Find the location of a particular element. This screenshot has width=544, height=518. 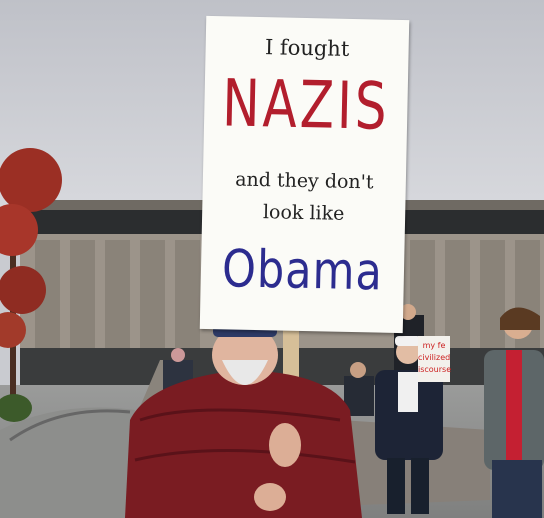

background-sign-line-2: civilized is located at coordinates (434, 357).